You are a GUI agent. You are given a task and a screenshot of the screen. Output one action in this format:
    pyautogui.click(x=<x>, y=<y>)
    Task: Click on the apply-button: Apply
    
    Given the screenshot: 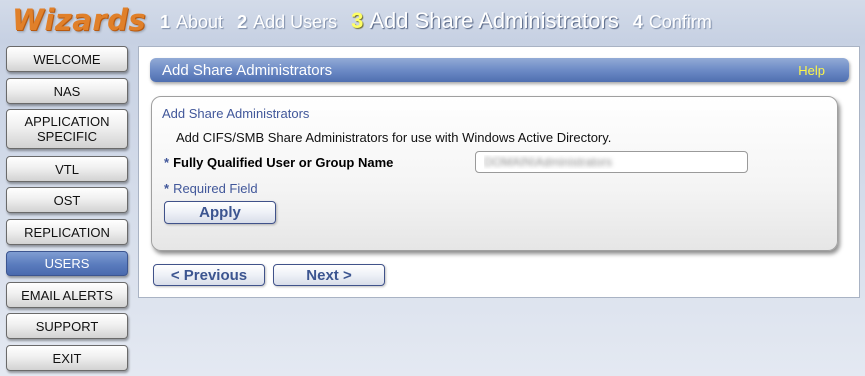 What is the action you would take?
    pyautogui.click(x=220, y=212)
    